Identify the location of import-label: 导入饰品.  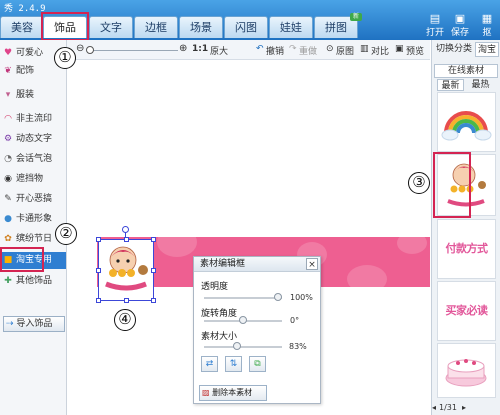
(34, 324).